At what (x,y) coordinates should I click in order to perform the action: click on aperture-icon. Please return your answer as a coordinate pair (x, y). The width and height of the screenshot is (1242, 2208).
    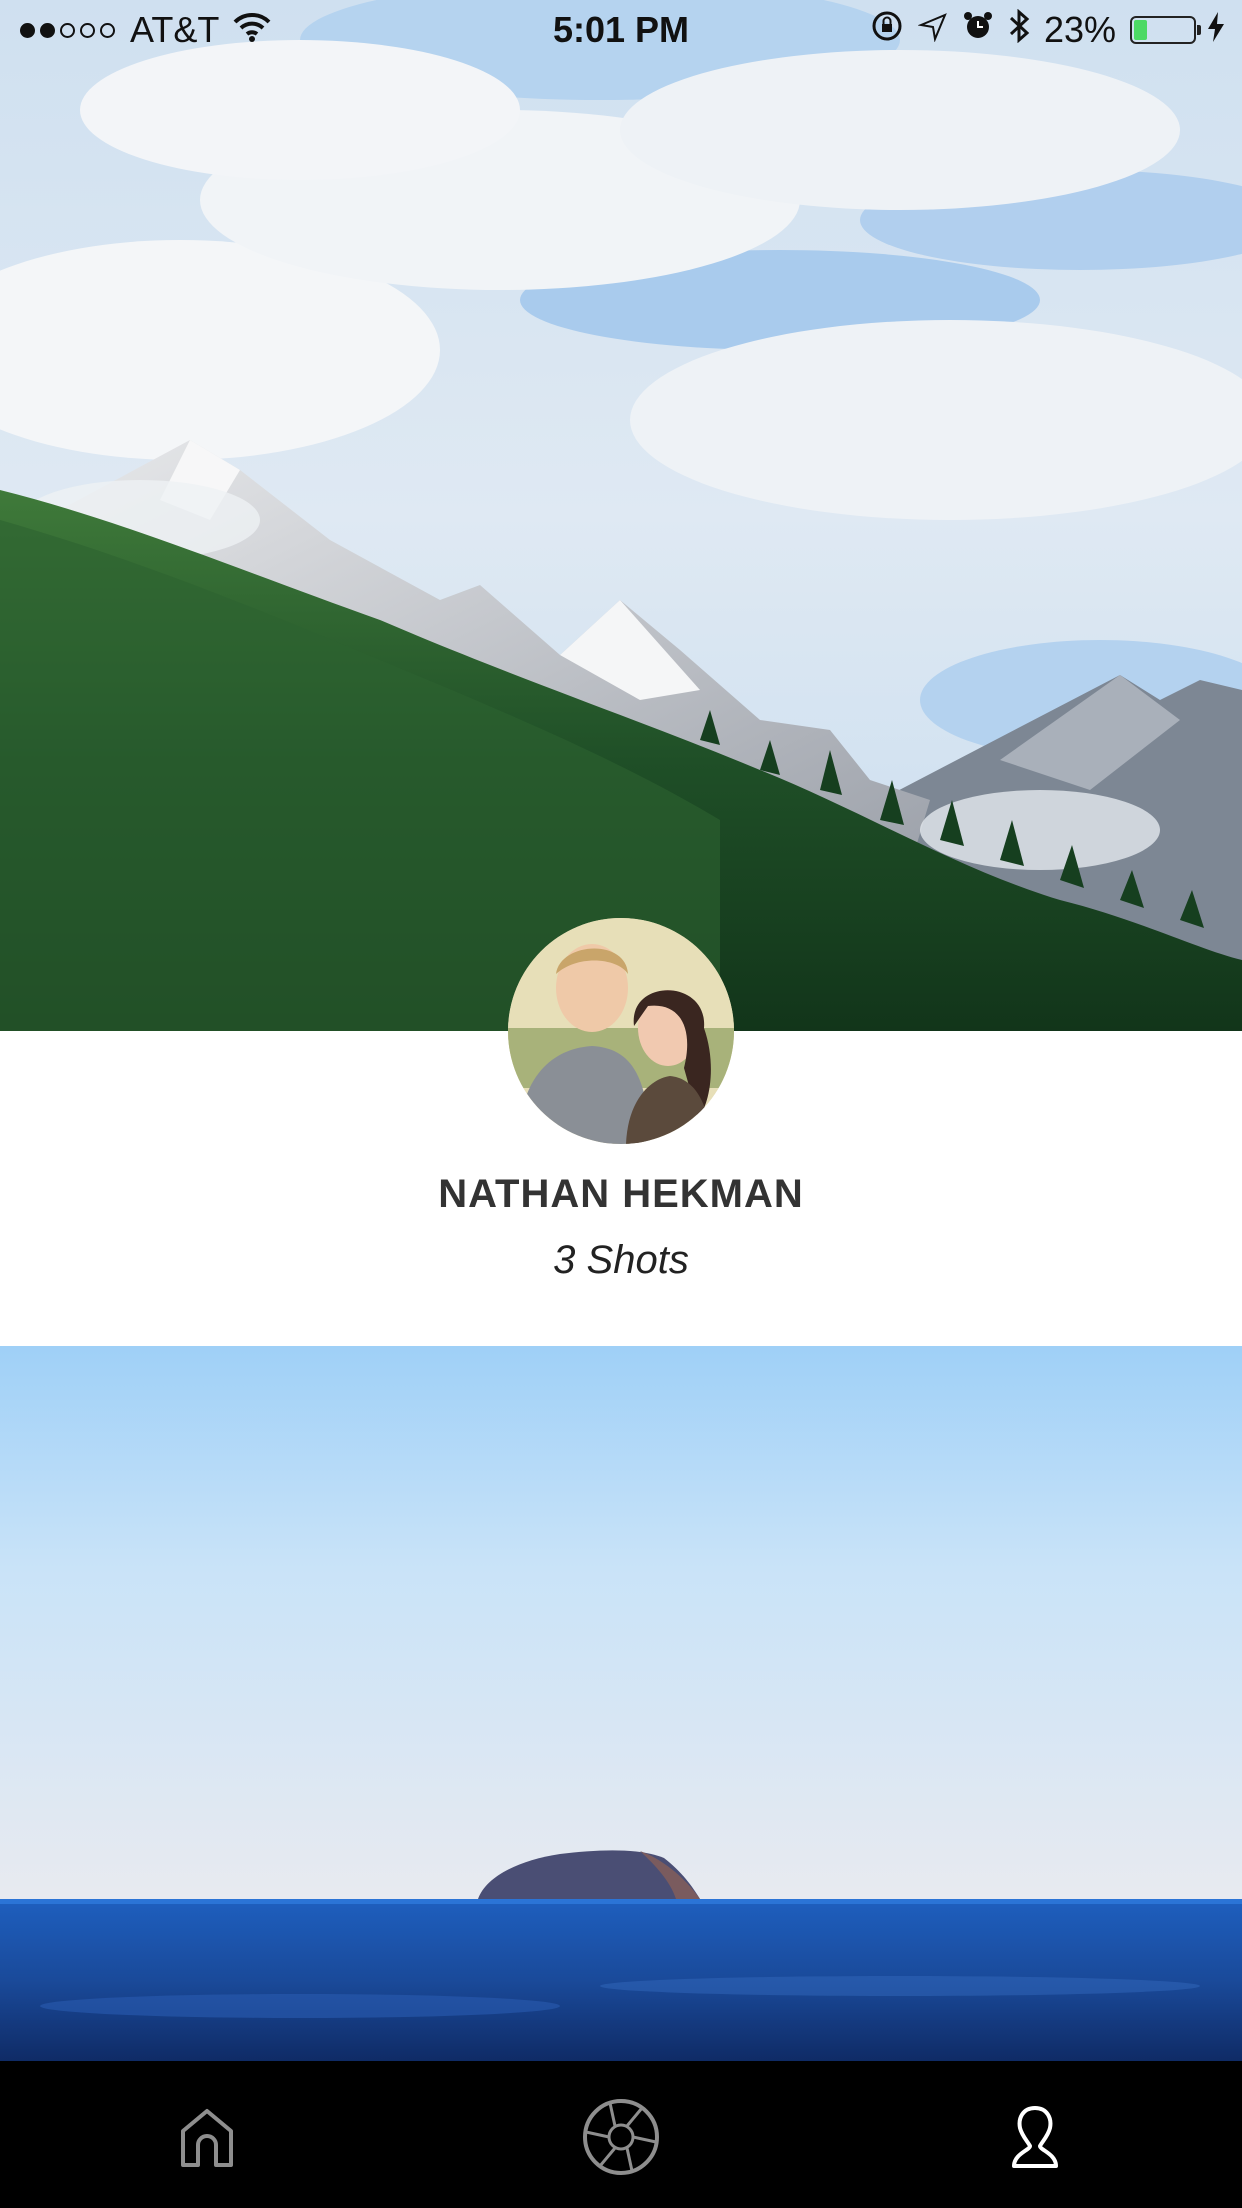
    Looking at the image, I should click on (621, 2137).